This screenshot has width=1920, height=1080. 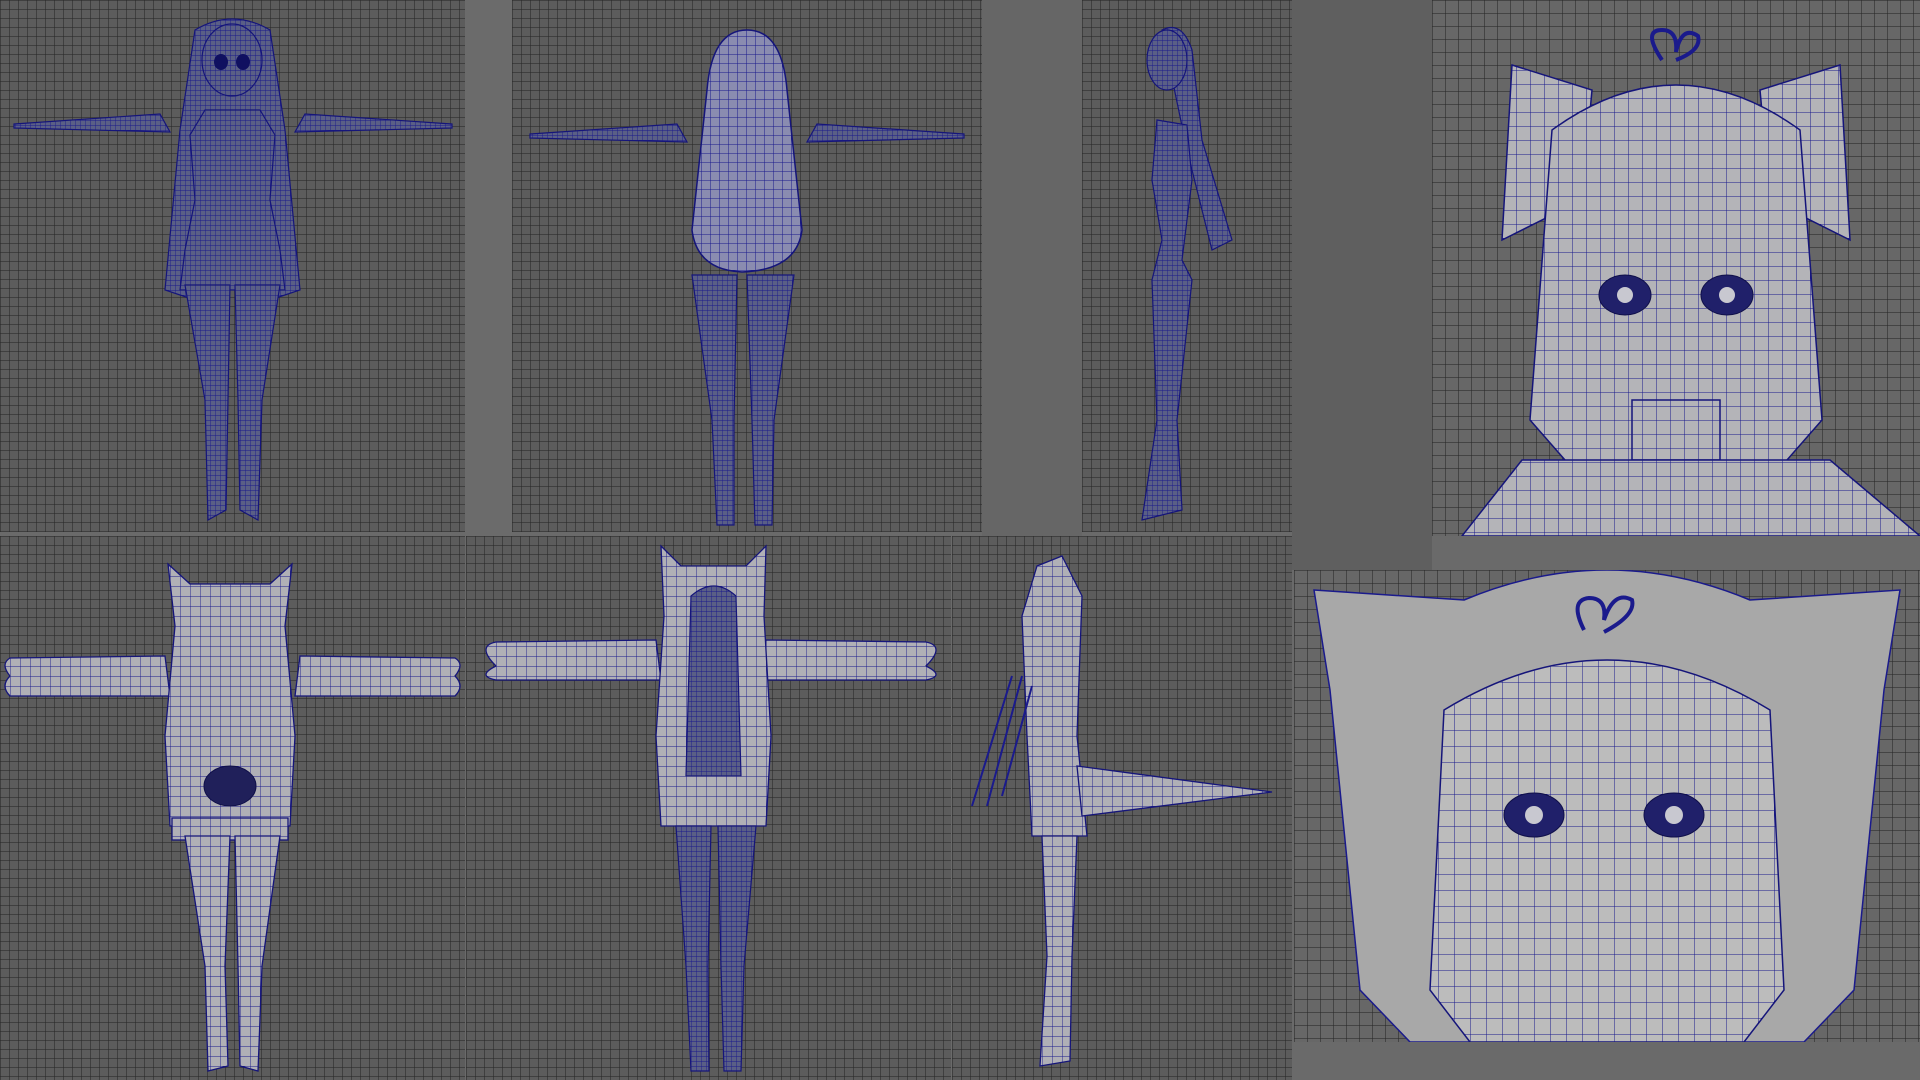 What do you see at coordinates (1187, 273) in the screenshot?
I see `character-mesh-side` at bounding box center [1187, 273].